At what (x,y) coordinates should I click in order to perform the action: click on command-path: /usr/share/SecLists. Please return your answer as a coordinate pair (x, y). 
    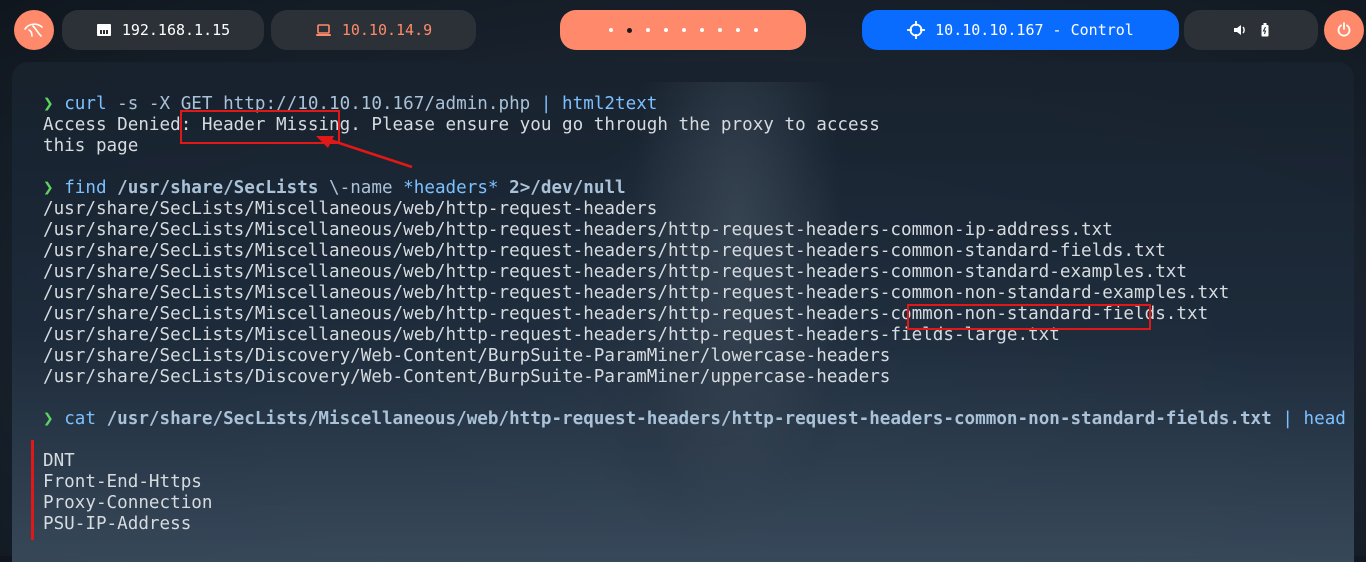
    Looking at the image, I should click on (218, 188).